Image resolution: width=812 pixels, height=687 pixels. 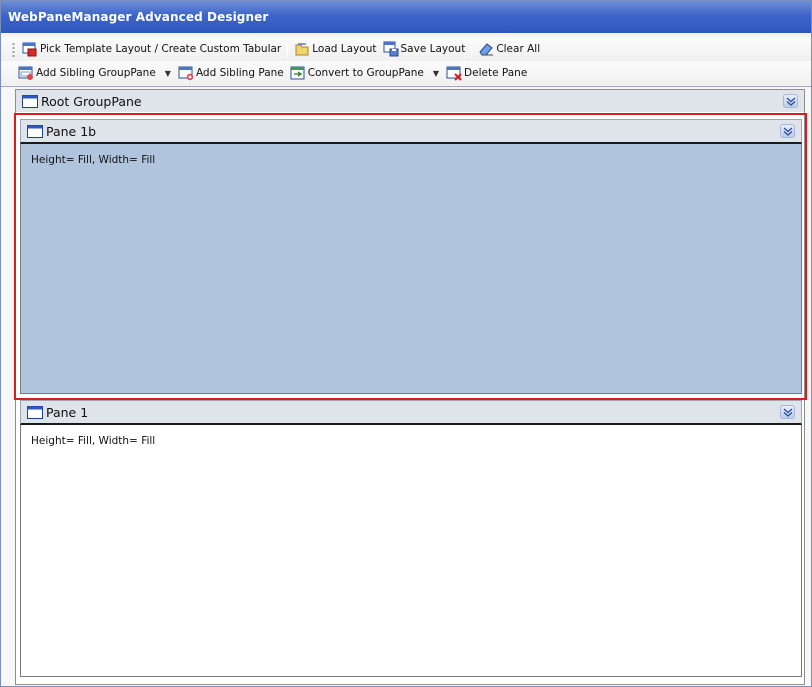 I want to click on save-layout-icon, so click(x=390, y=49).